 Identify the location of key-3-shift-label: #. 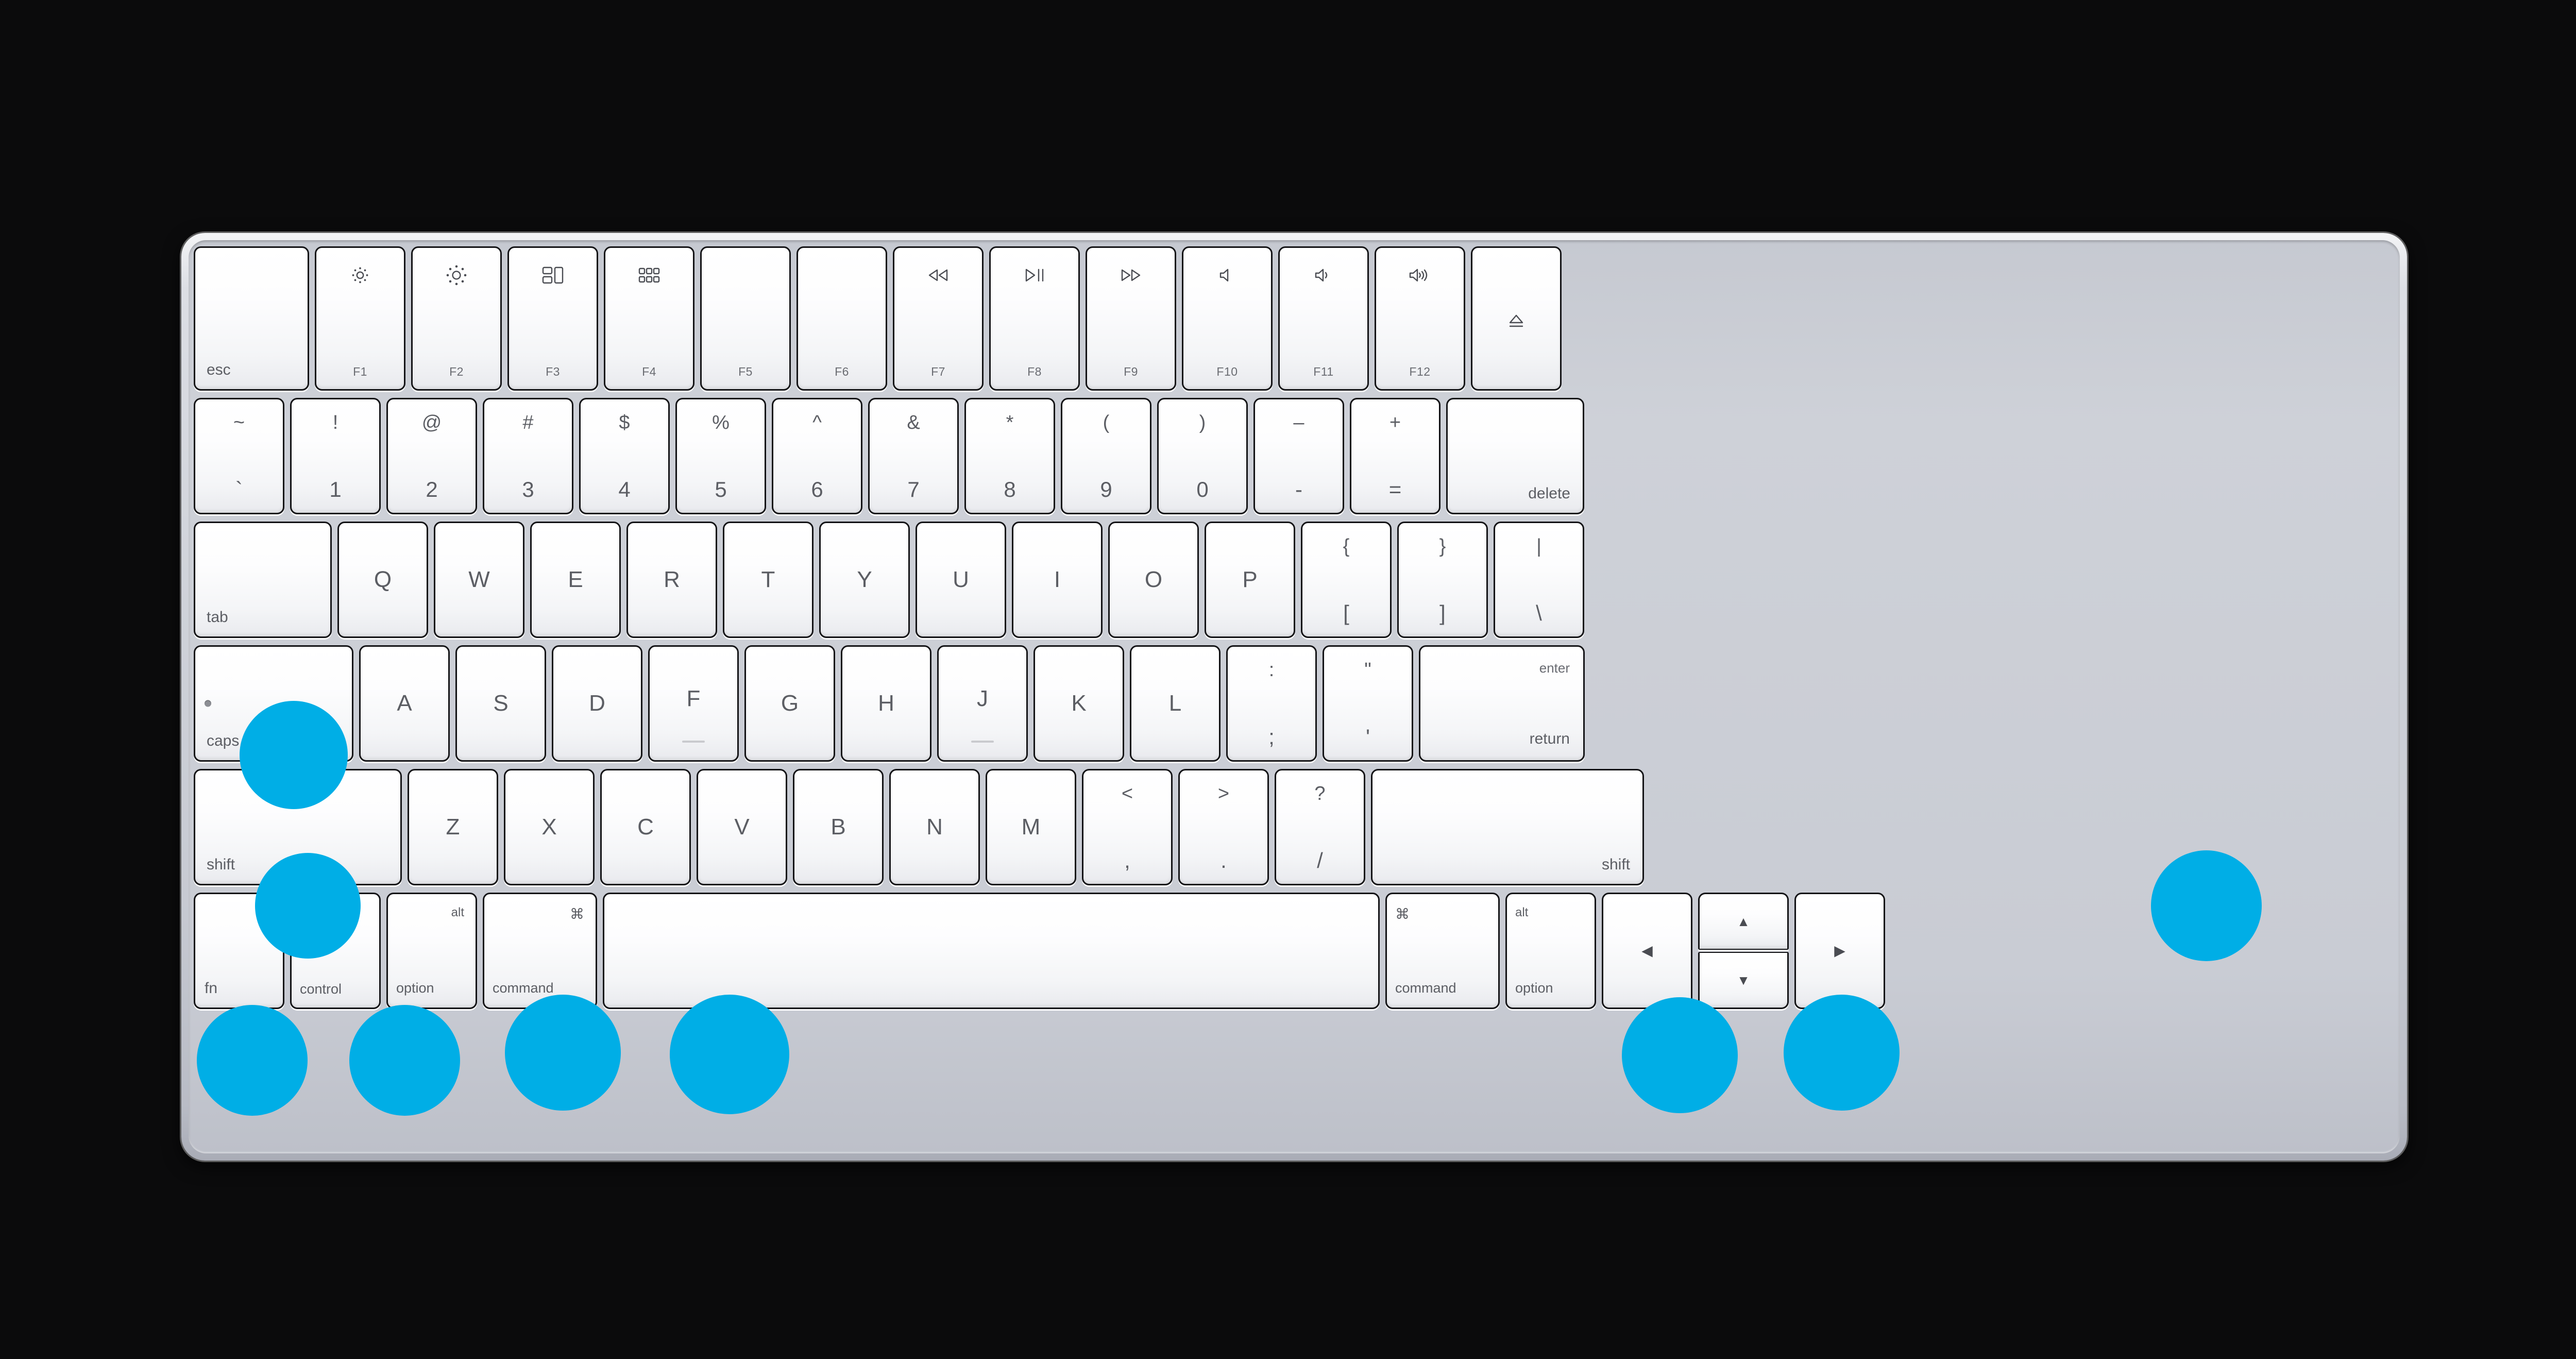
(528, 422).